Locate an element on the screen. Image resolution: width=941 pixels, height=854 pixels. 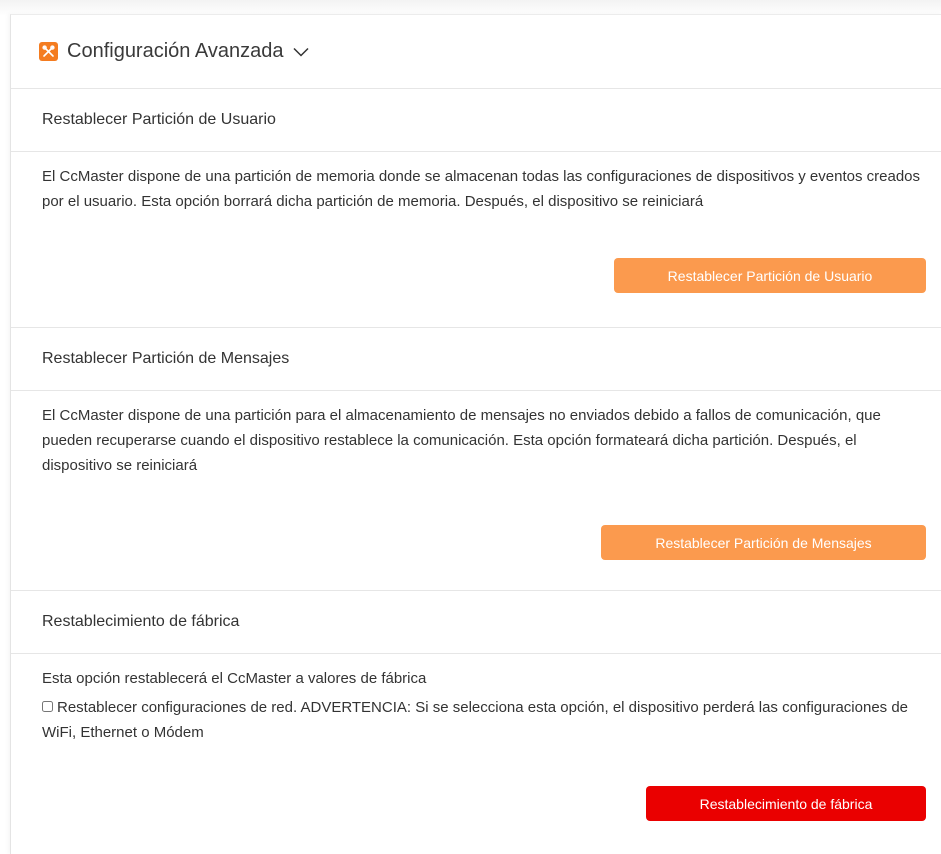
page-title: Configuración Avanzada is located at coordinates (175, 51).